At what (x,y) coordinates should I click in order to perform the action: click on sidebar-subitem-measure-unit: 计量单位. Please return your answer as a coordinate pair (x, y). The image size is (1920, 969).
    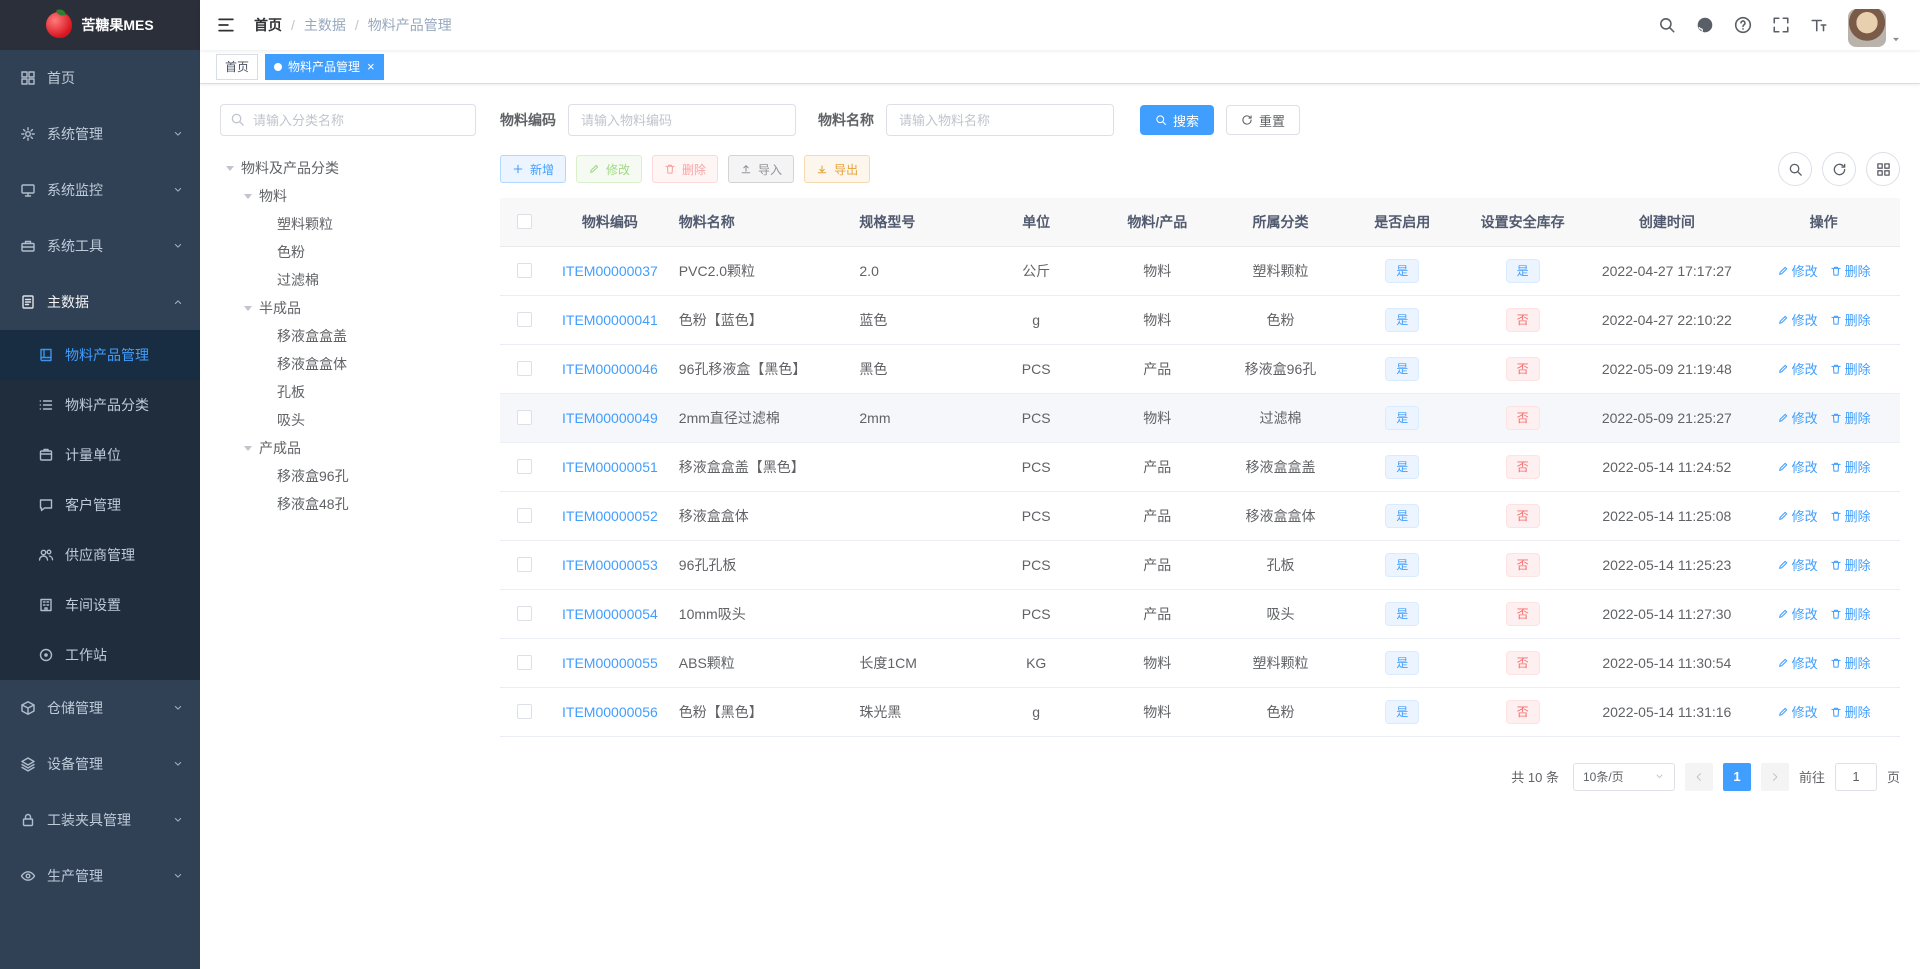
    Looking at the image, I should click on (100, 455).